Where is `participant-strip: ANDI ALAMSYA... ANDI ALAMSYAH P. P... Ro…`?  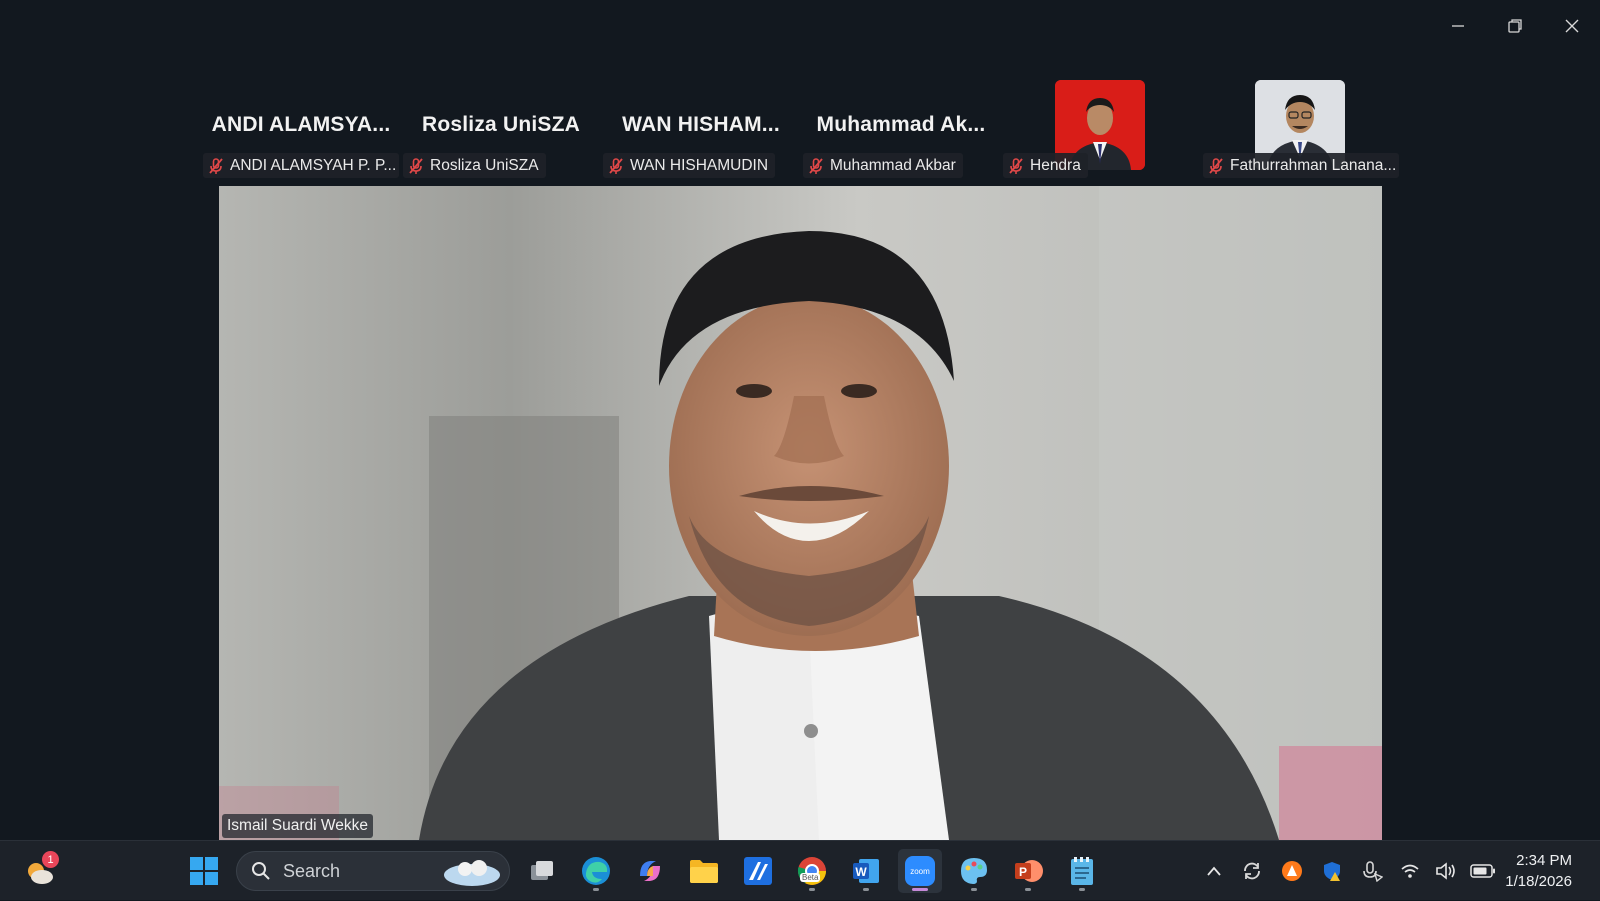 participant-strip: ANDI ALAMSYA... ANDI ALAMSYAH P. P... Ro… is located at coordinates (803, 131).